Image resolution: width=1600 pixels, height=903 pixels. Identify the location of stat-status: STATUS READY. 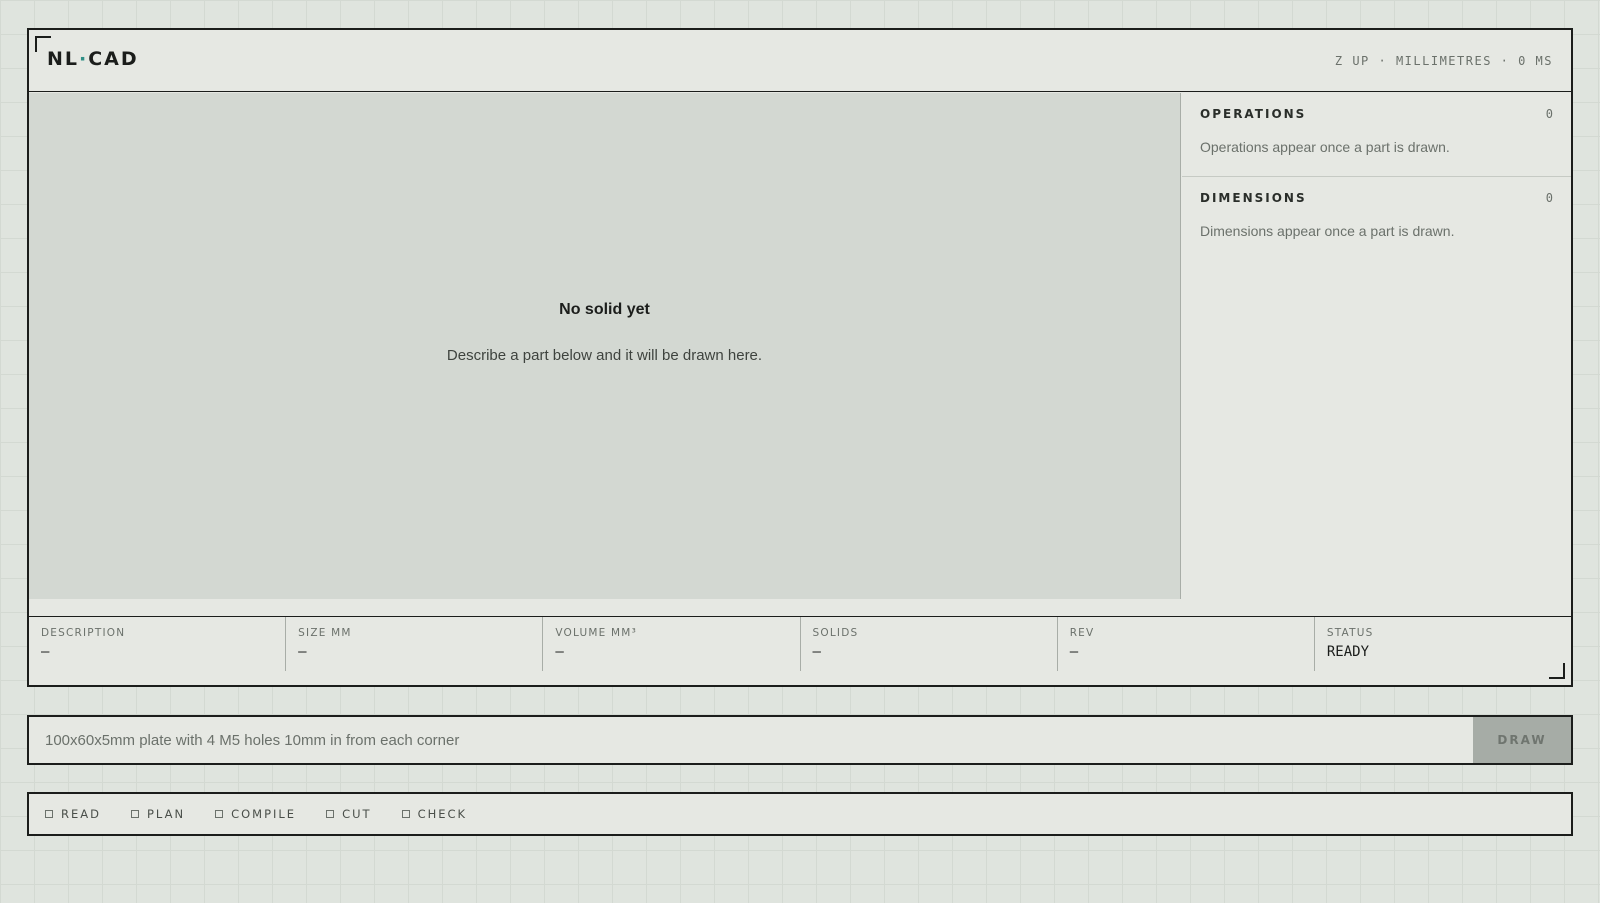
(1443, 644).